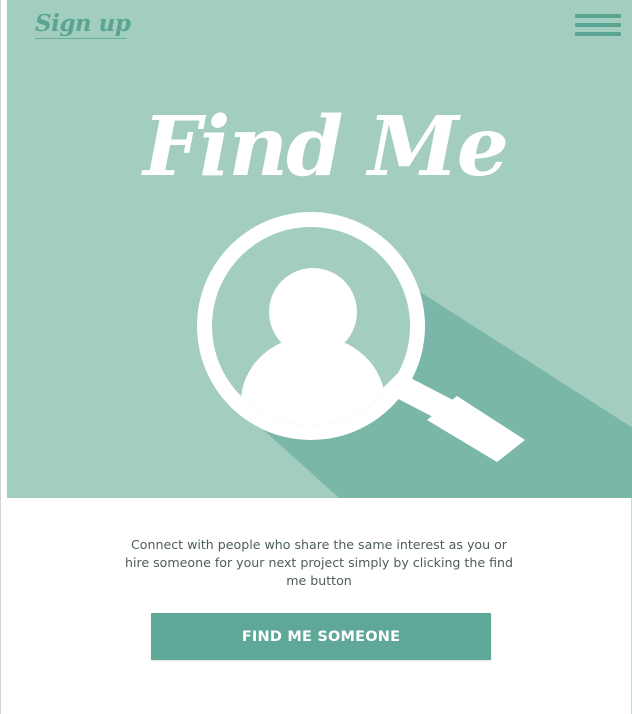 This screenshot has height=714, width=632. Describe the element at coordinates (326, 147) in the screenshot. I see `page-title: Find Me` at that location.